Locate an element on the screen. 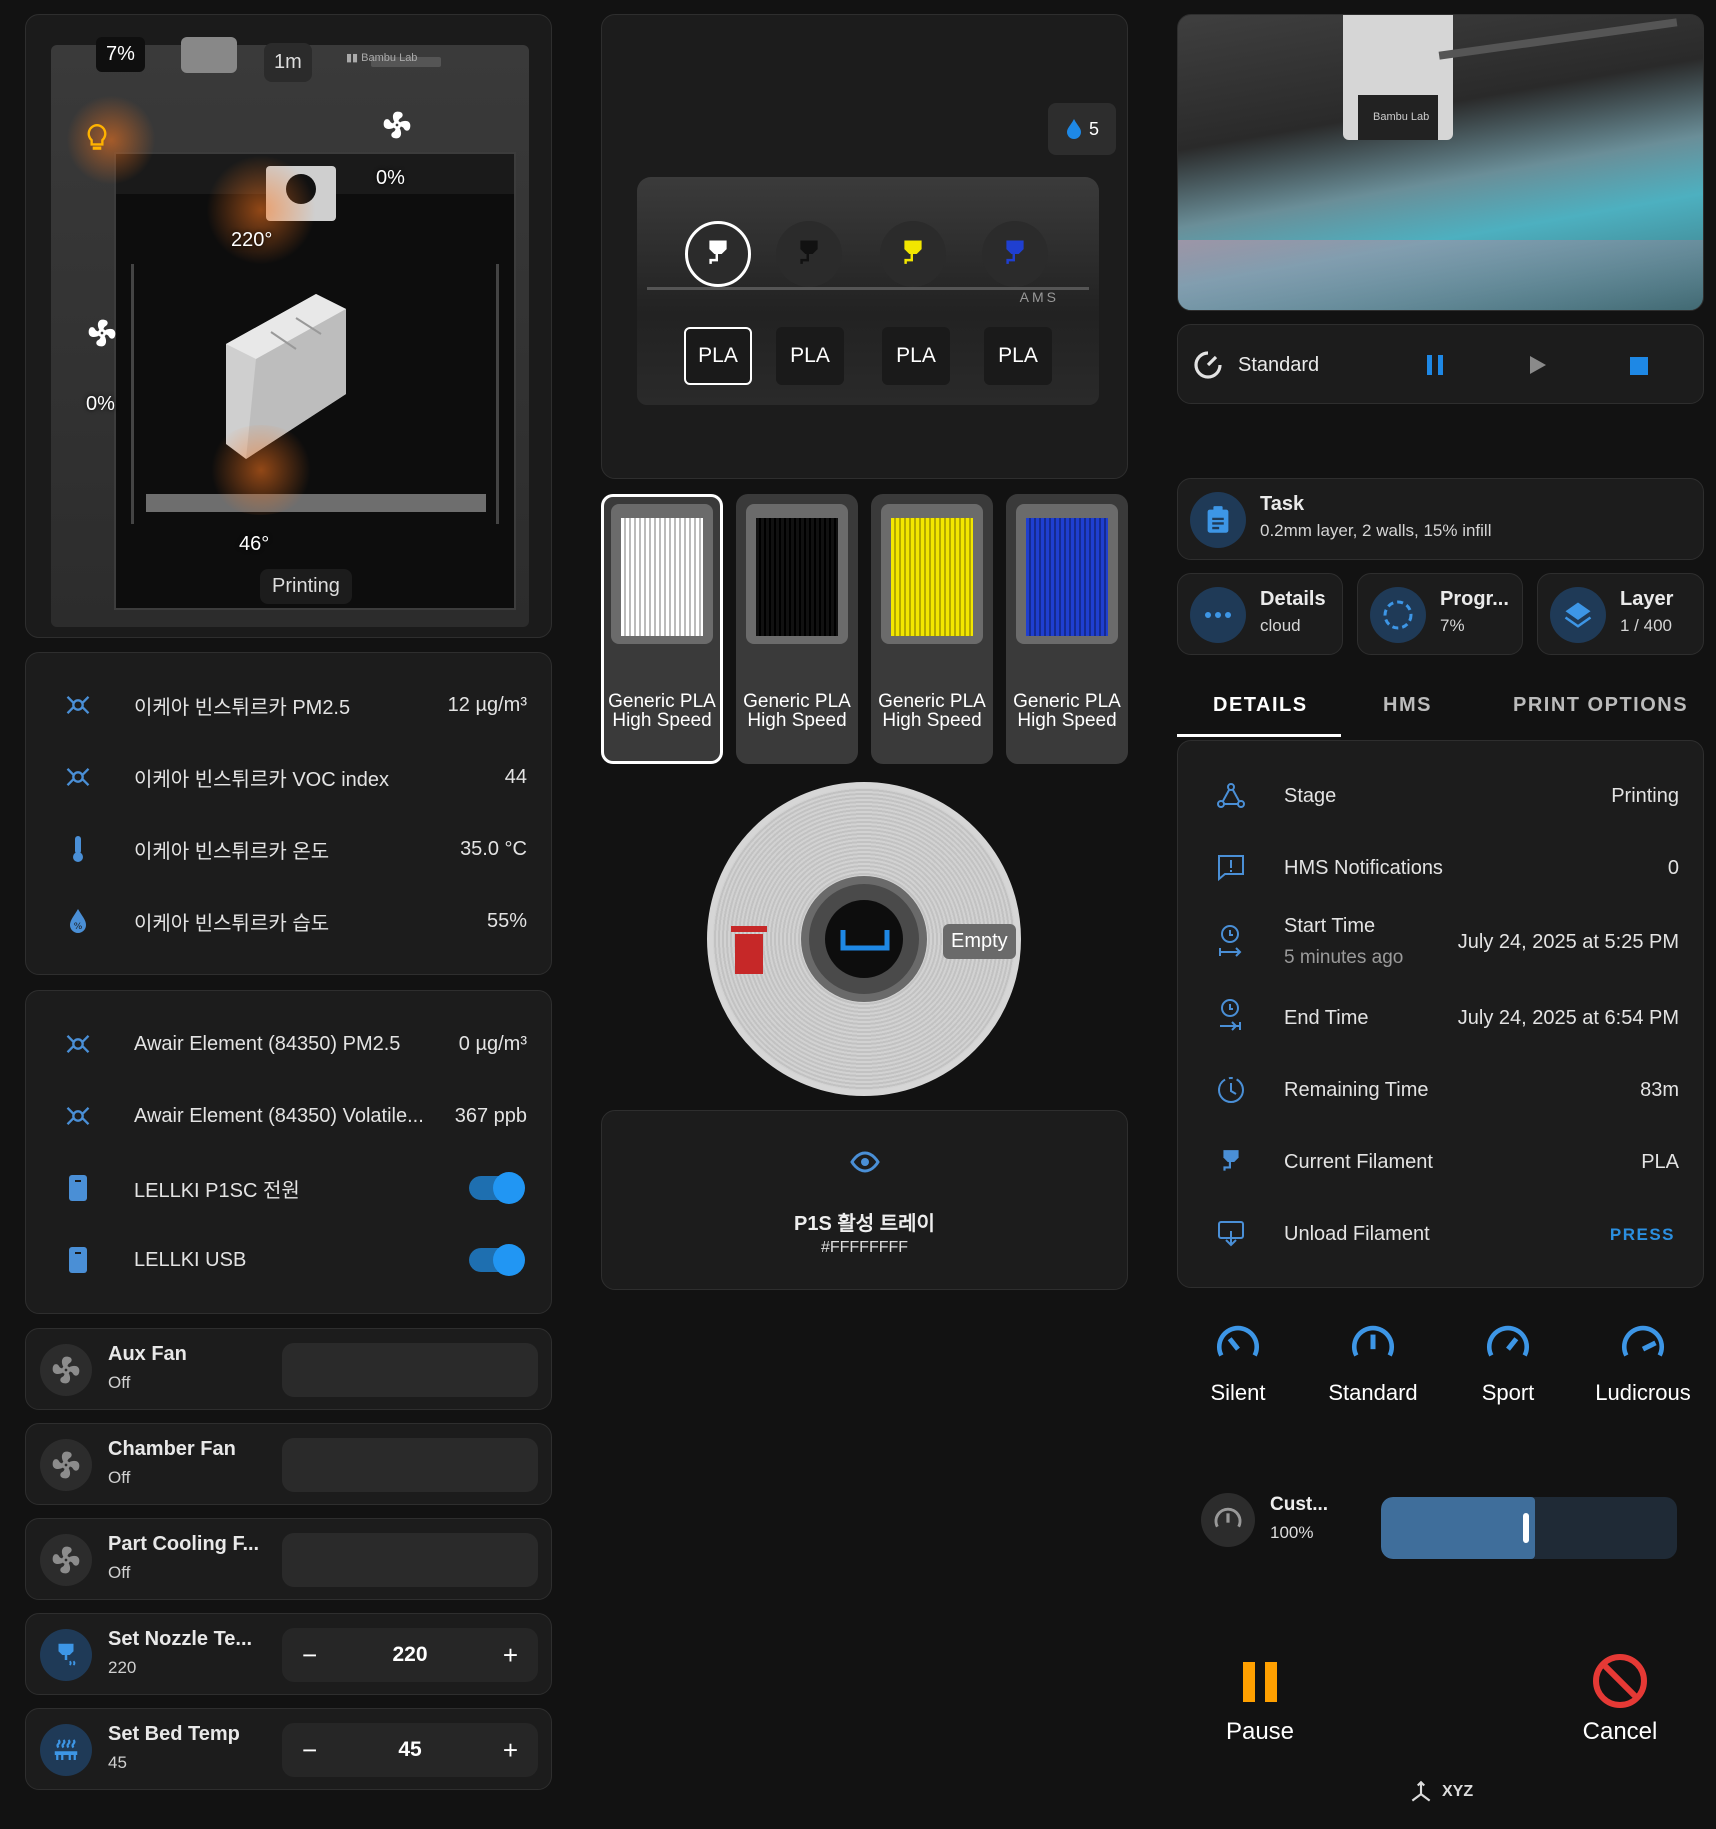 Image resolution: width=1716 pixels, height=1829 pixels. progress-badge: 7% is located at coordinates (120, 54).